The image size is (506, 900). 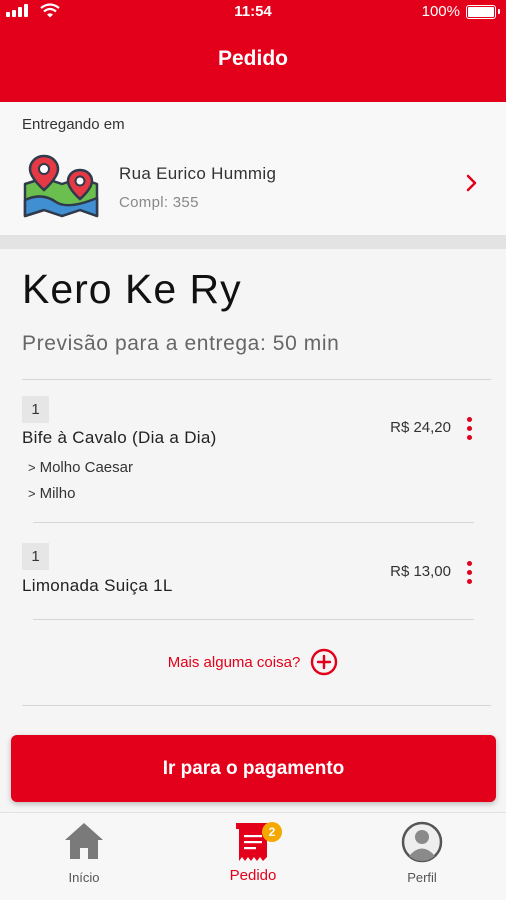 I want to click on store-name: Kero Ke Ry, so click(x=132, y=289).